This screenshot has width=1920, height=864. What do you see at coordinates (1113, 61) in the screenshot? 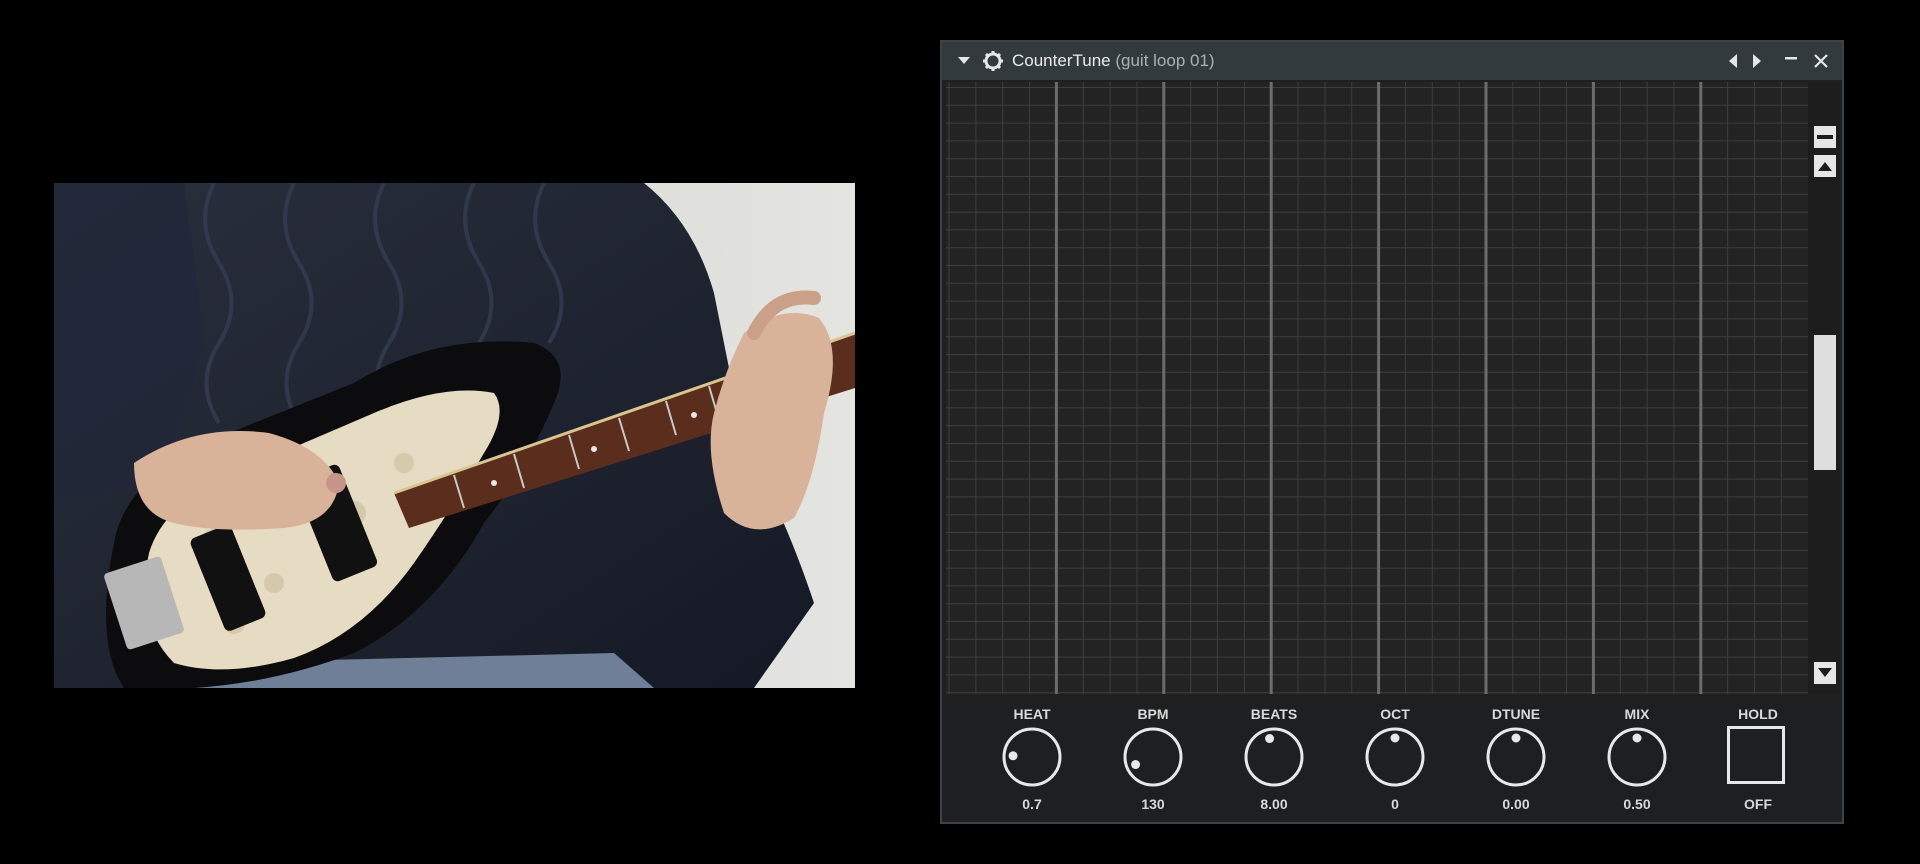
I see `window-title: CounterTune (guit loop 01)` at bounding box center [1113, 61].